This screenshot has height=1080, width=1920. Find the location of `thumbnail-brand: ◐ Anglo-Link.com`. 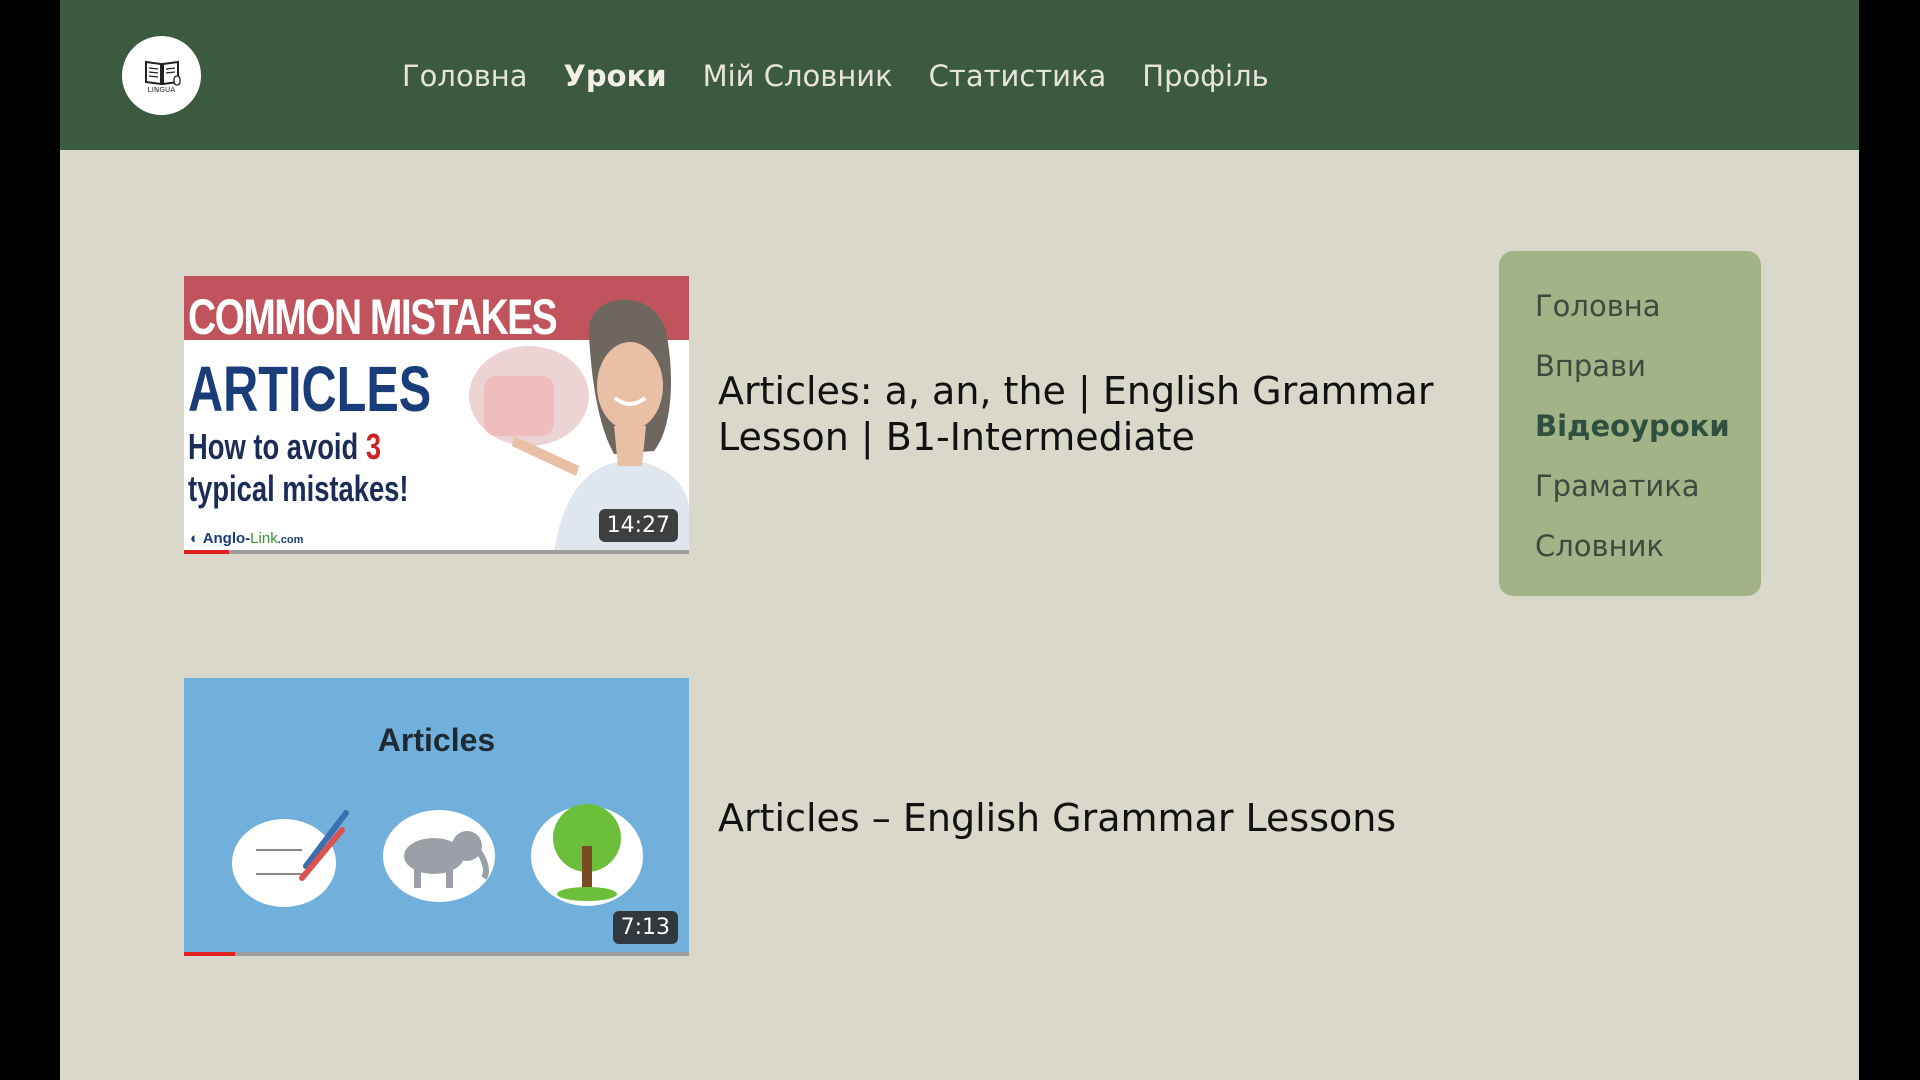

thumbnail-brand: ◐ Anglo-Link.com is located at coordinates (246, 538).